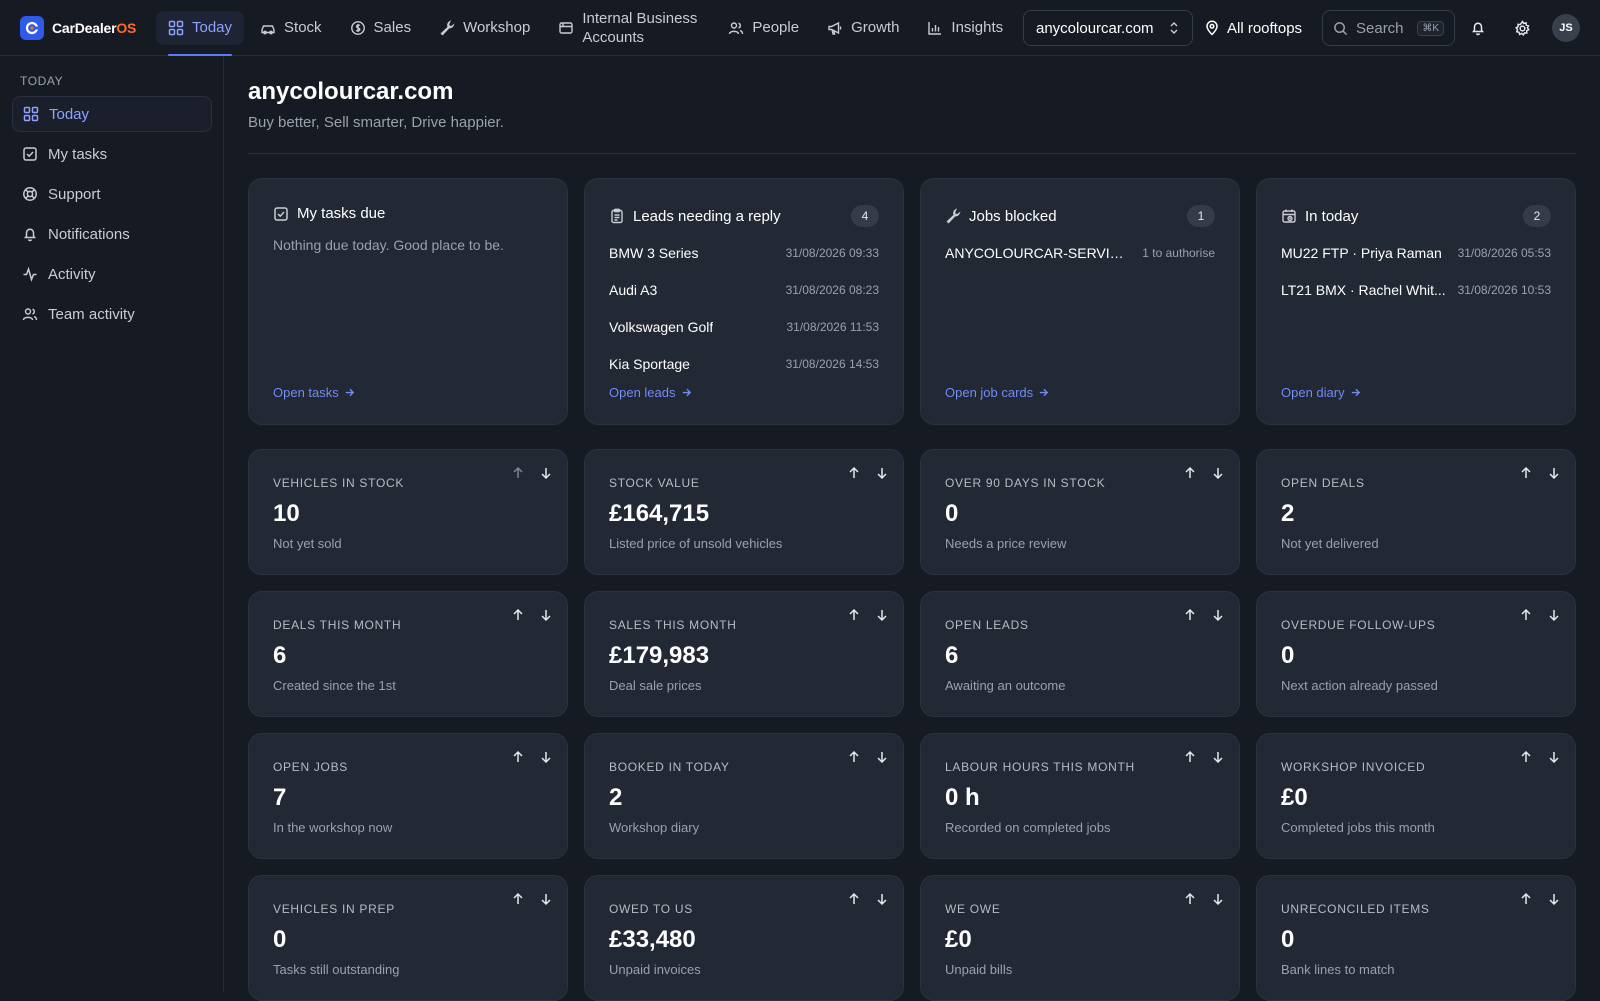 This screenshot has width=1600, height=1001. What do you see at coordinates (1080, 253) in the screenshot?
I see `job-row: ANYCOLOURCAR-SERVICE... 1 to authorise` at bounding box center [1080, 253].